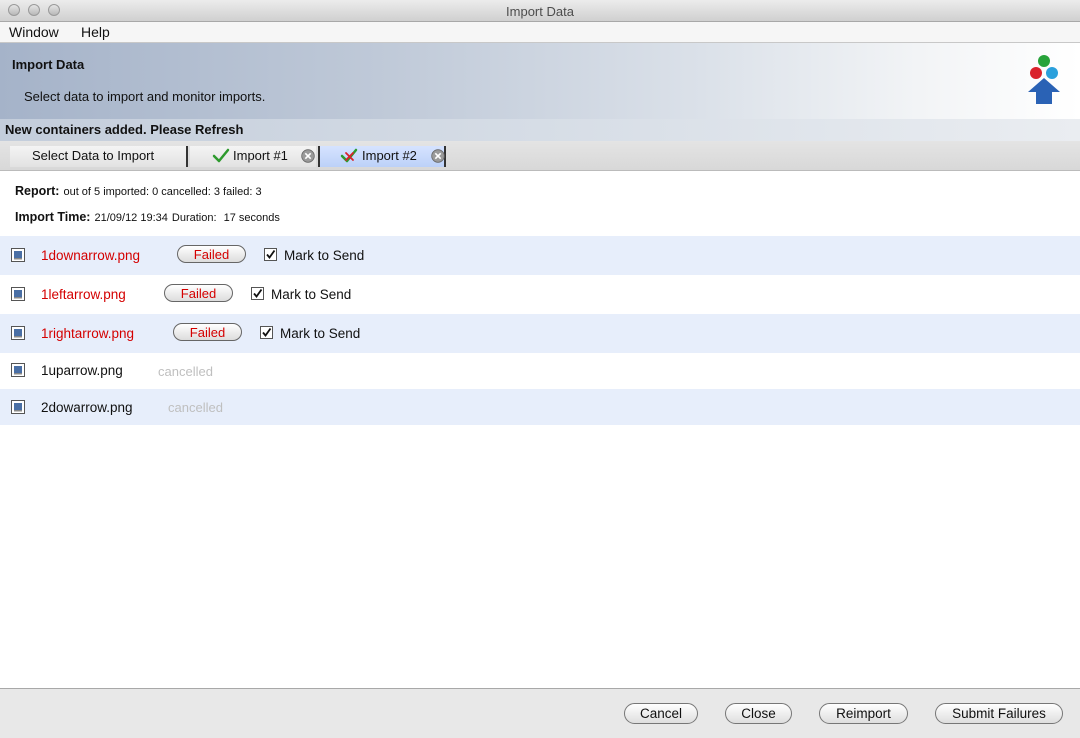 The height and width of the screenshot is (738, 1080). What do you see at coordinates (540, 371) in the screenshot?
I see `file-row: 1uparrow.png cancelled` at bounding box center [540, 371].